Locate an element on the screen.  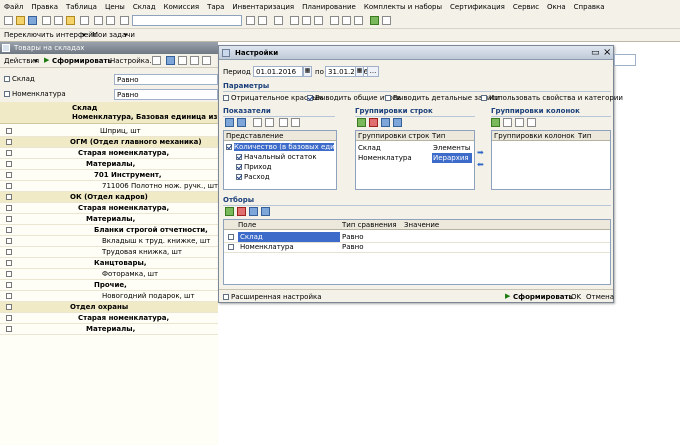
opt-totals-checkbox is located at coordinates (310, 98).